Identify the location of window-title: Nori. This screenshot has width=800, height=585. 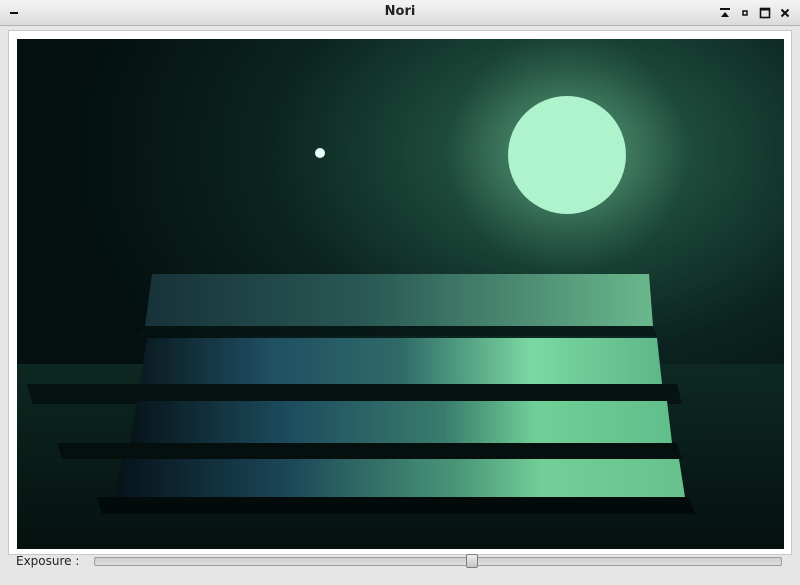
(400, 11).